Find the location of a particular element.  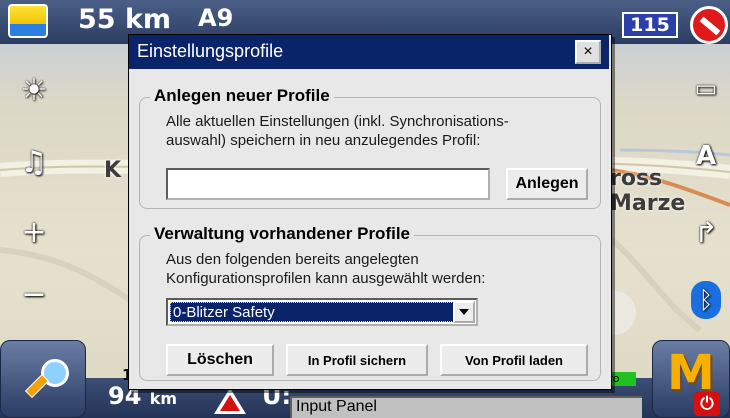

close-button: × is located at coordinates (588, 52).